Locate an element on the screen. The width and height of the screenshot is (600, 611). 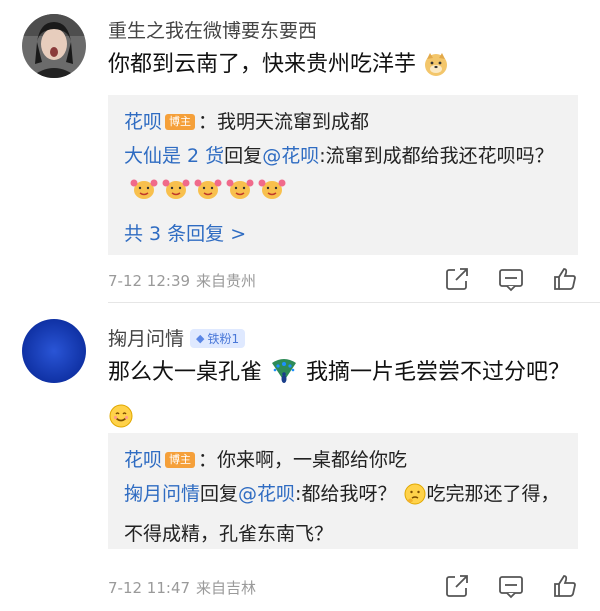
view-more-replies-link: 共 3 条回复 > is located at coordinates (343, 234).